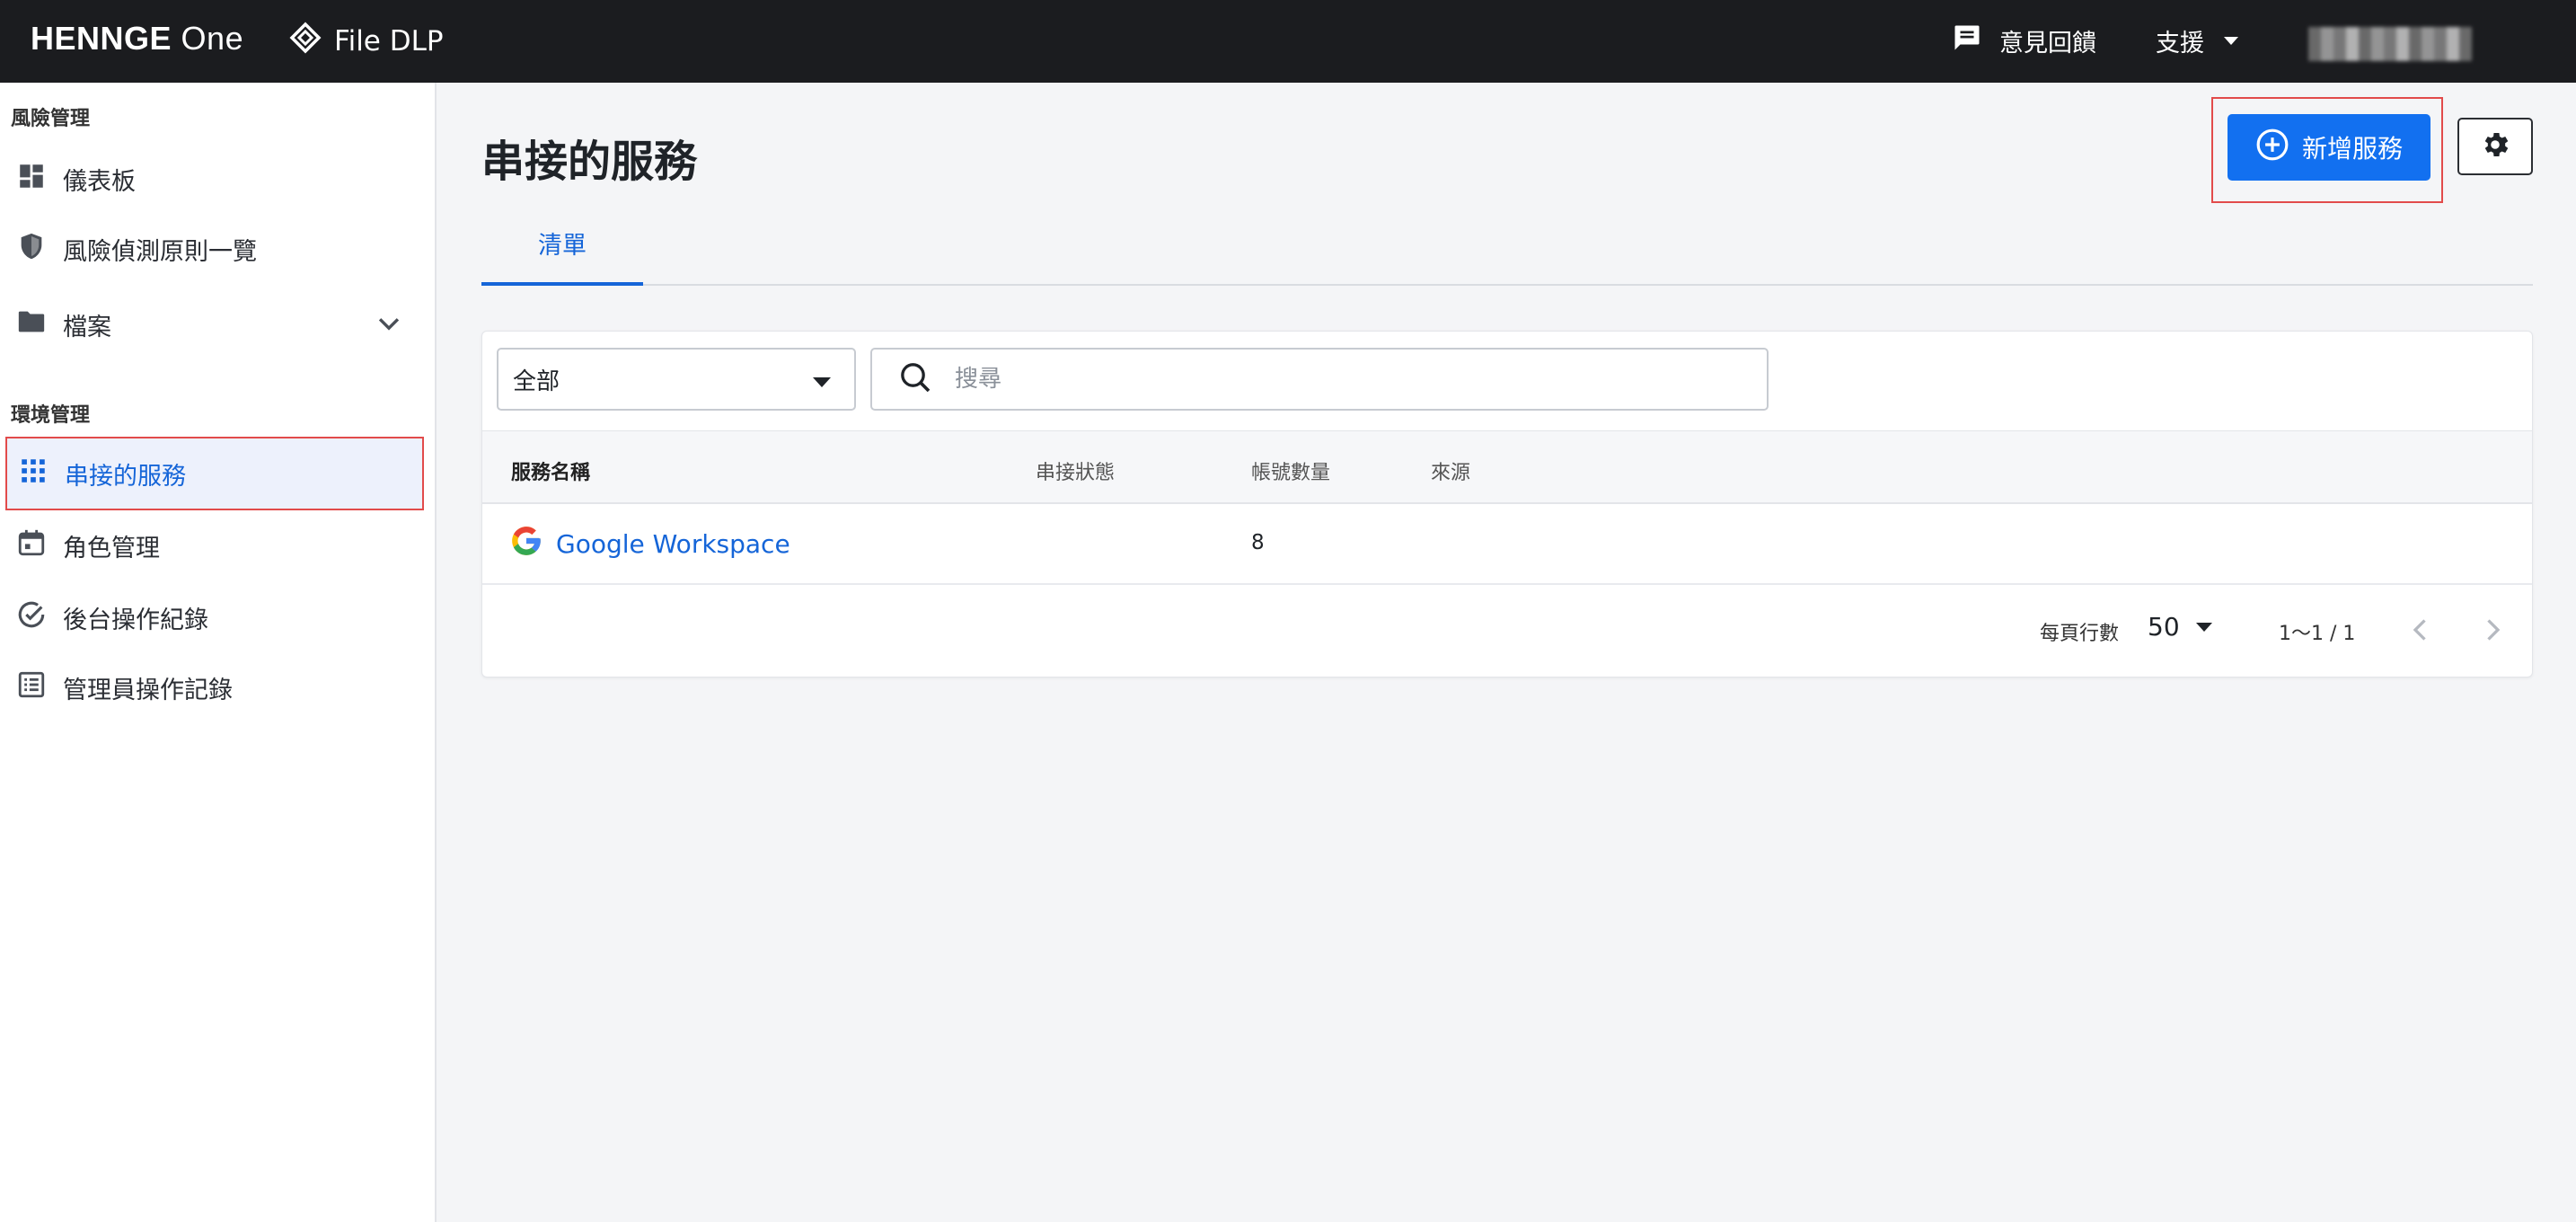 This screenshot has height=1222, width=2576. I want to click on add-service-button: 新增服務, so click(2329, 147).